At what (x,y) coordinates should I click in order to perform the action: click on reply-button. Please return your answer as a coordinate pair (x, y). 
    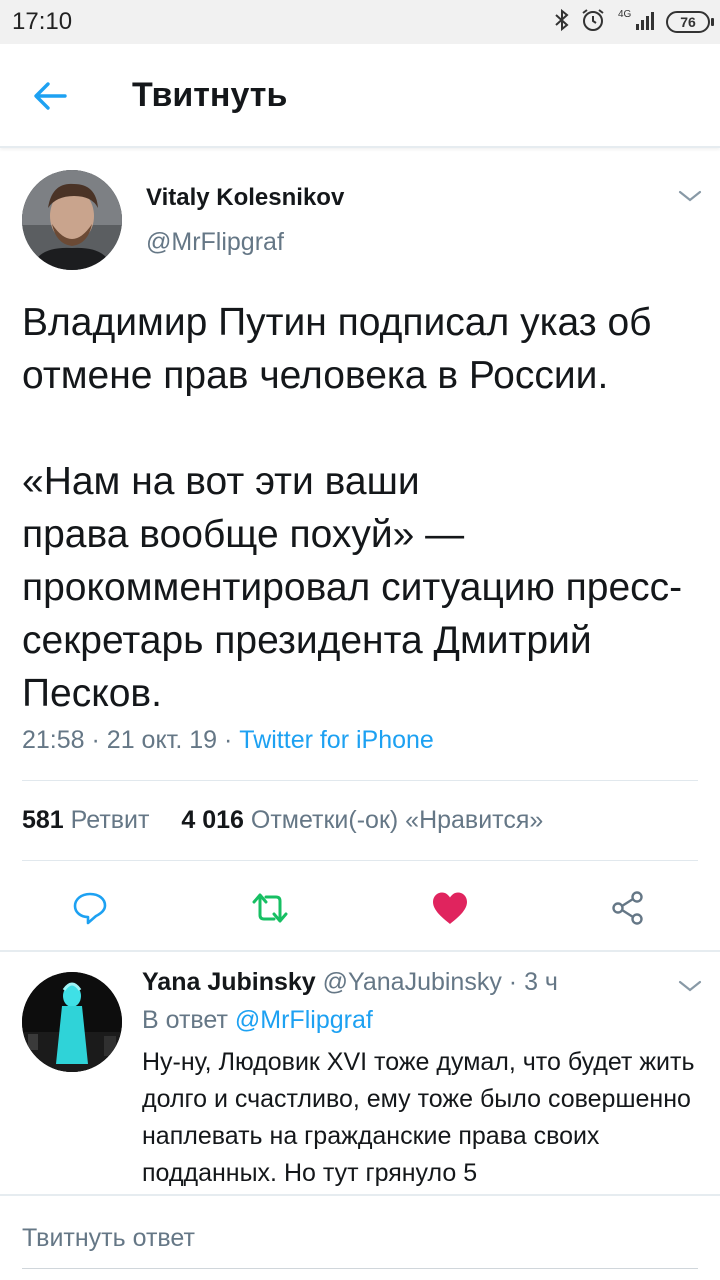
    Looking at the image, I should click on (90, 908).